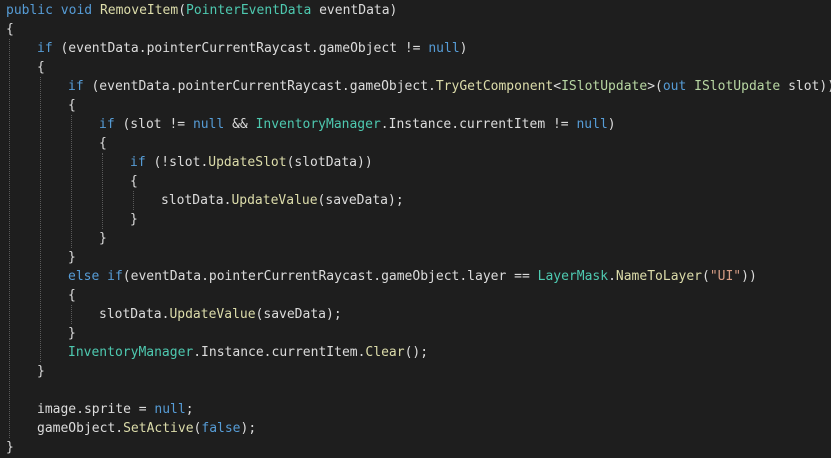  What do you see at coordinates (153, 124) in the screenshot?
I see `code-token: (slot !=` at bounding box center [153, 124].